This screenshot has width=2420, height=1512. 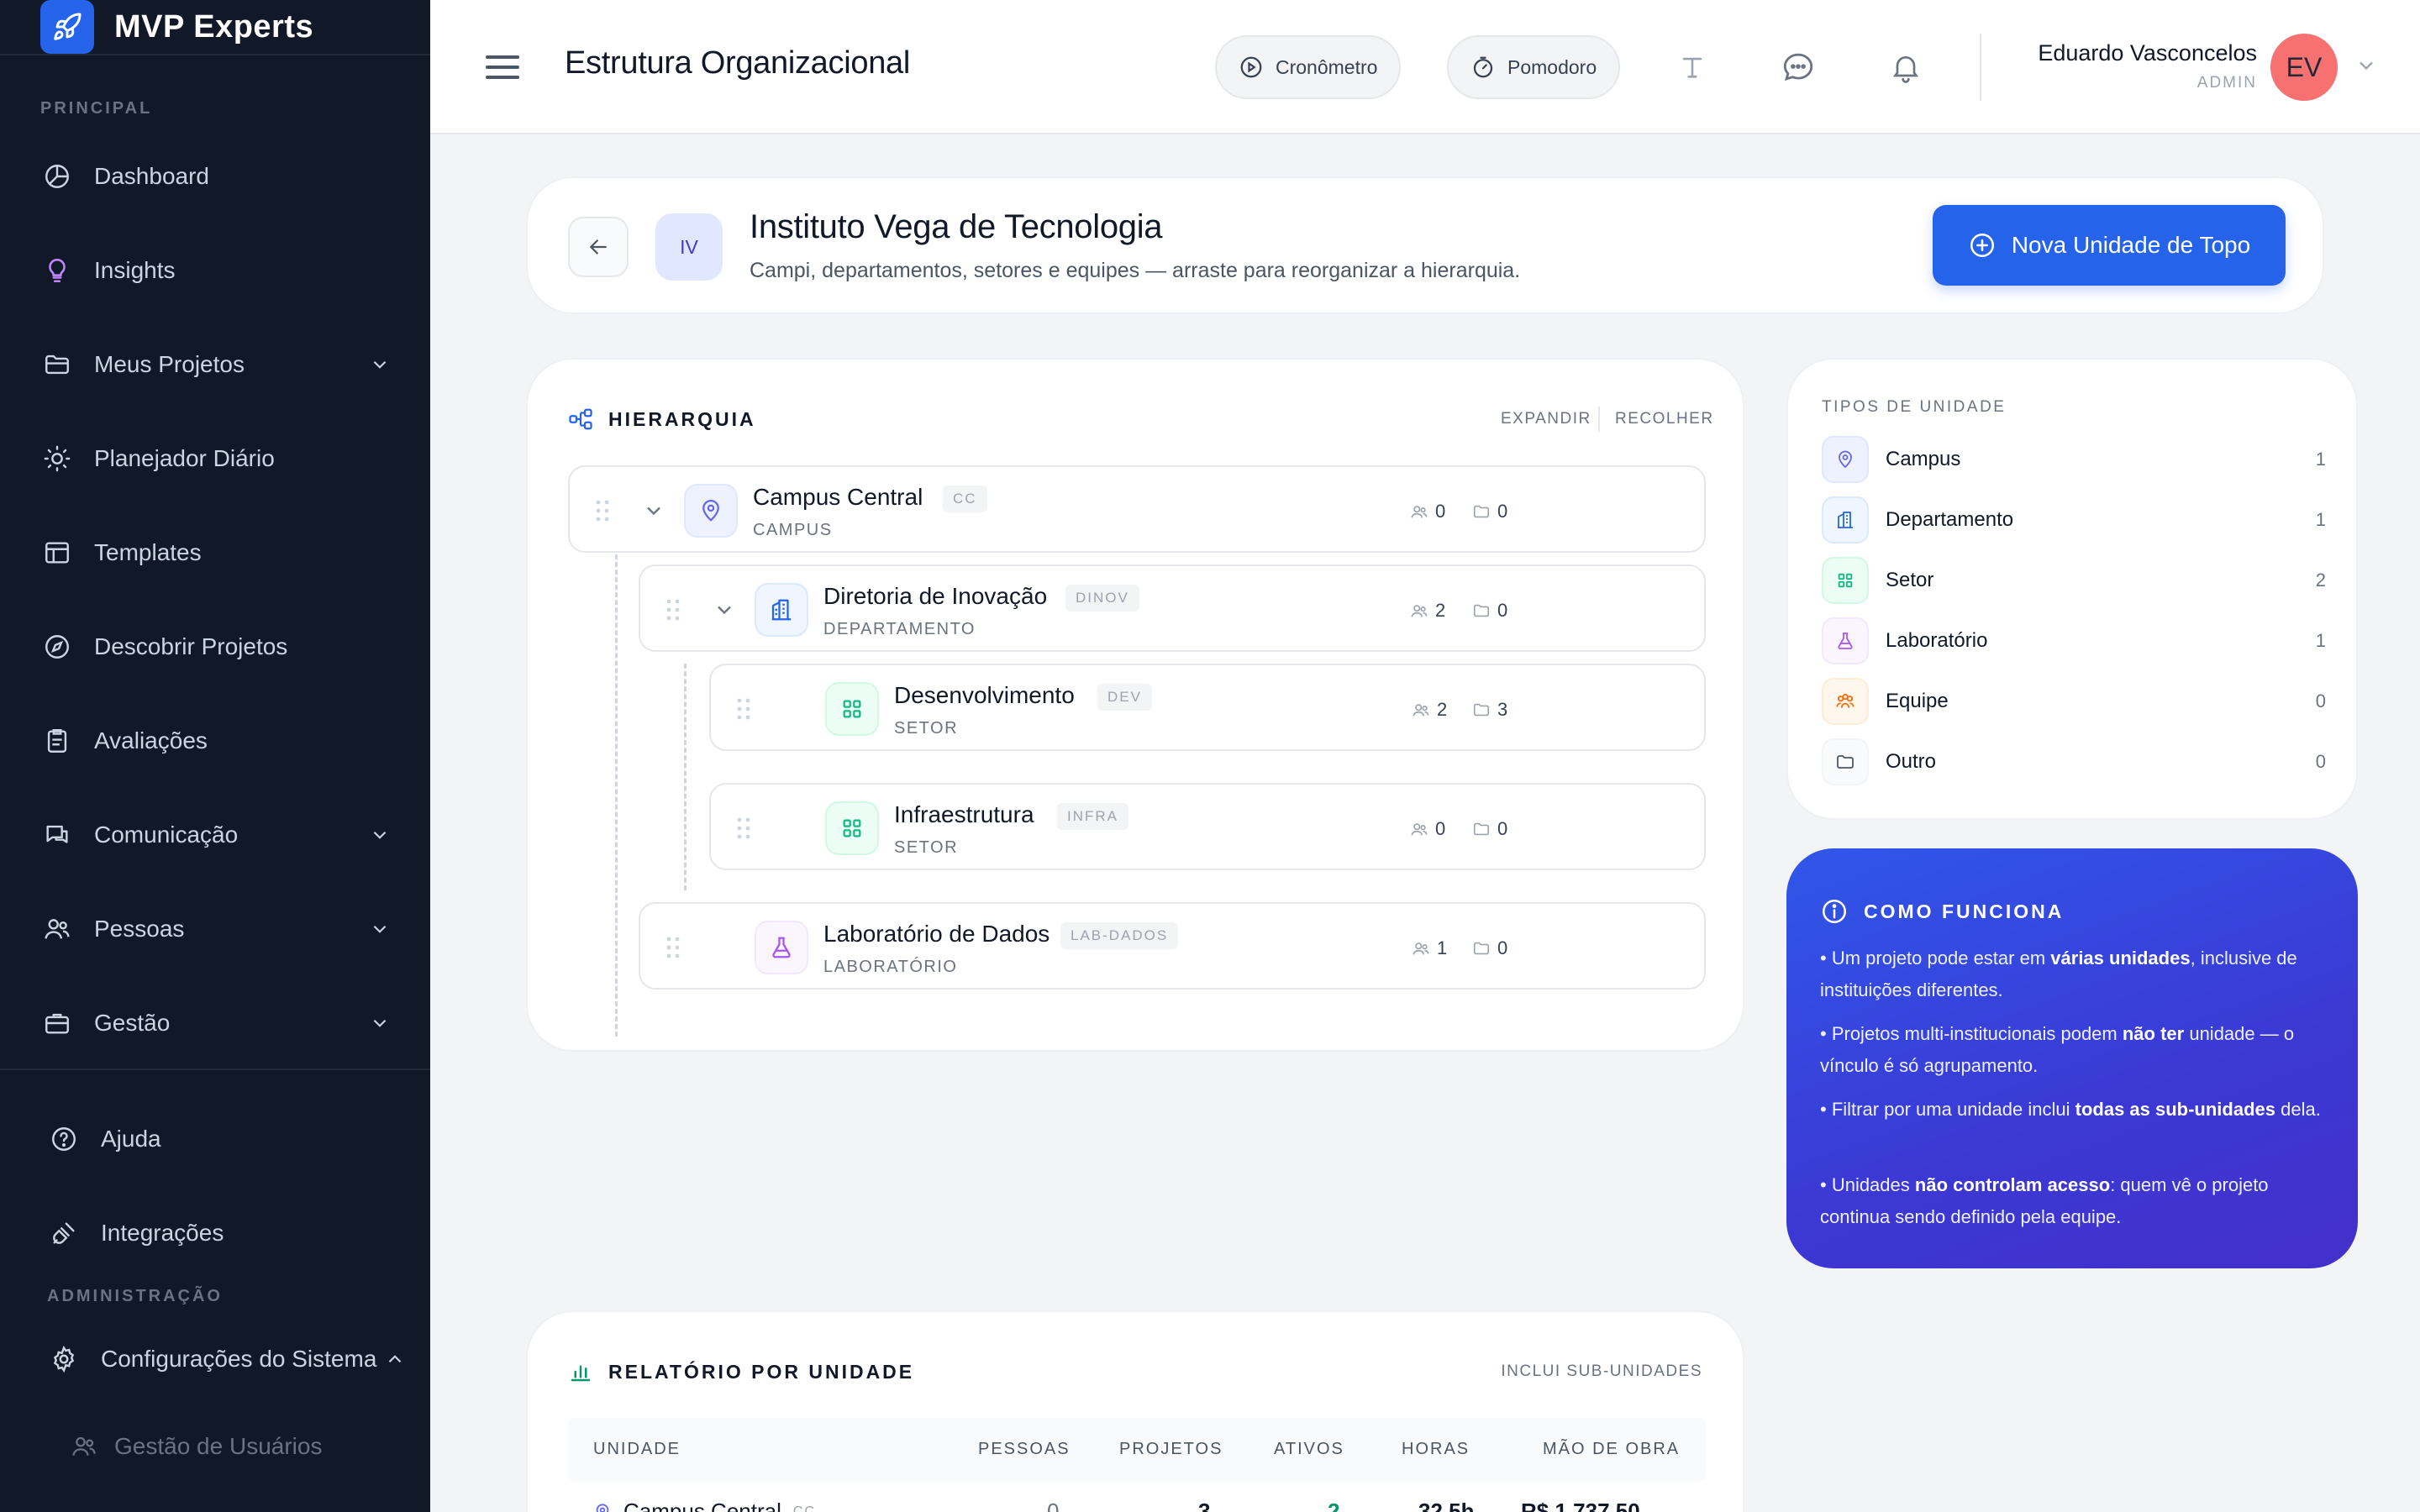 I want to click on sidebar-item-avaliacoes: Avaliações, so click(x=217, y=740).